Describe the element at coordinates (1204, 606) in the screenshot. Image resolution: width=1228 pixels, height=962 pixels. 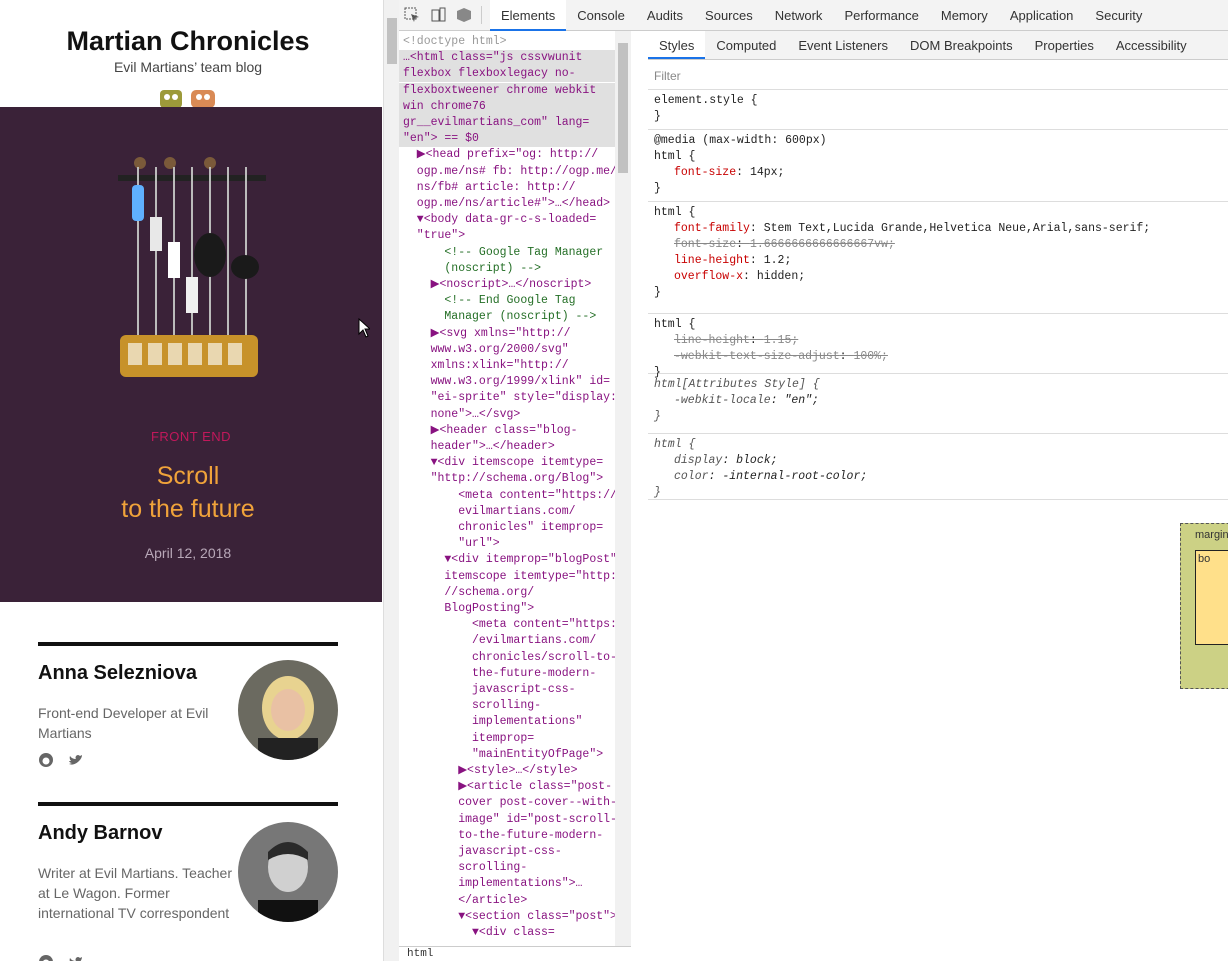
I see `box-model-diagram: margin bo` at that location.